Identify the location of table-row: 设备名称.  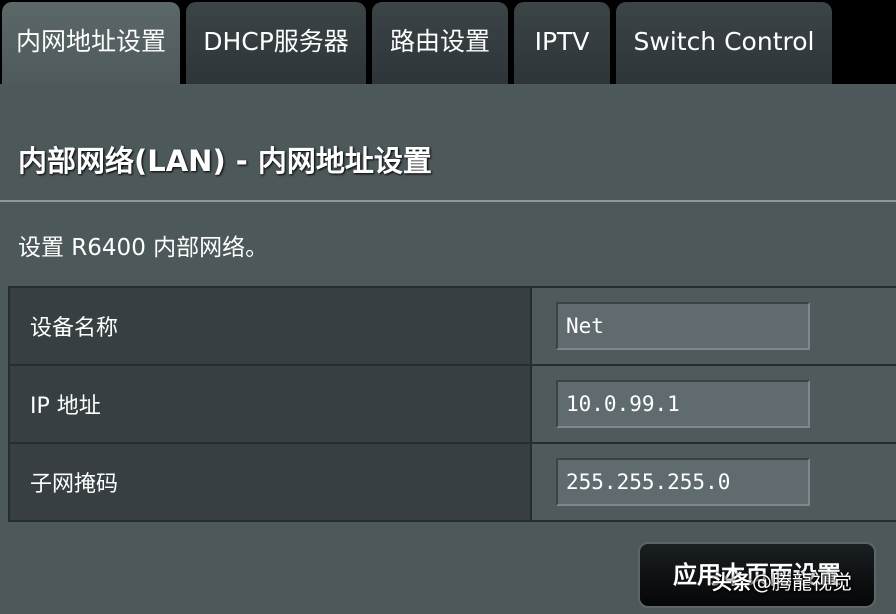
(453, 327).